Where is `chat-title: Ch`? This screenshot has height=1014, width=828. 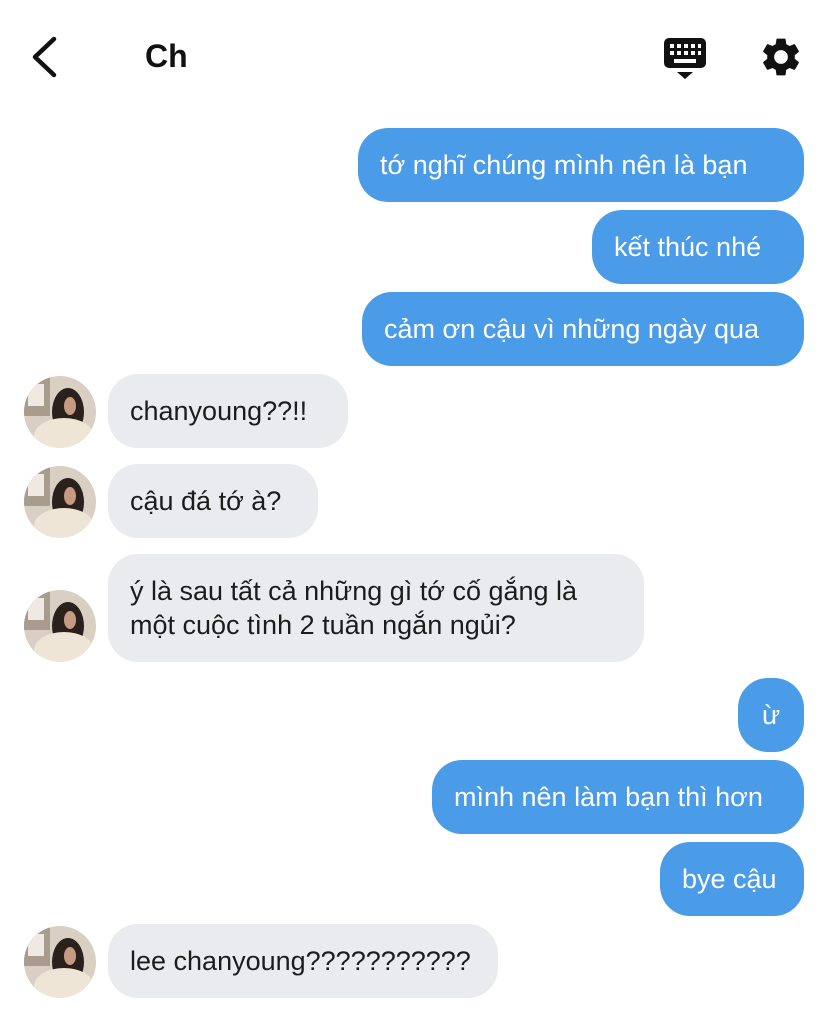
chat-title: Ch is located at coordinates (166, 56).